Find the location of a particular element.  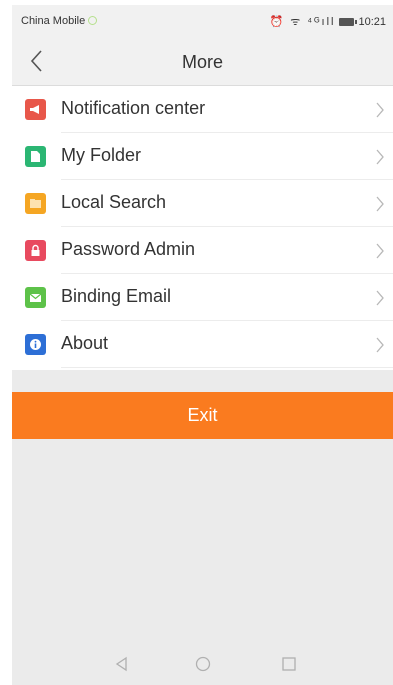

home-circle-icon is located at coordinates (203, 664).